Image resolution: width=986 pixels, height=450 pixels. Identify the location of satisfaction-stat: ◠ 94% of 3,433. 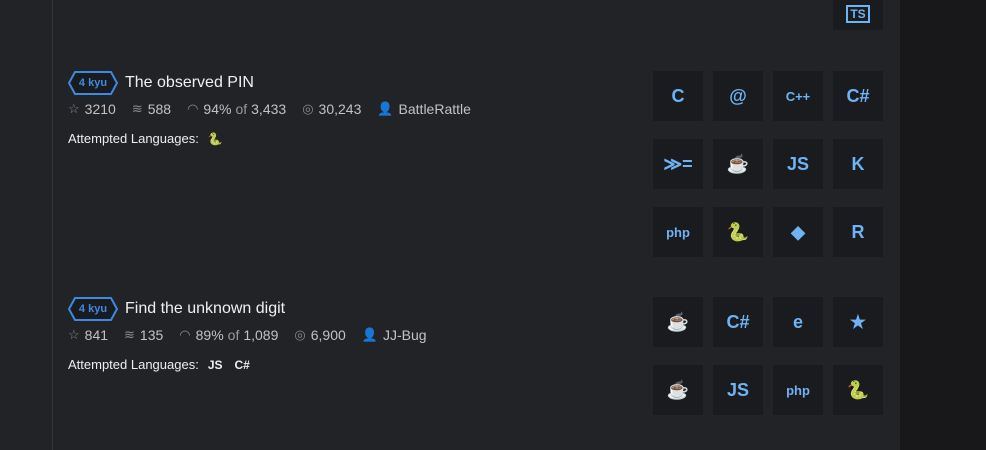
(236, 109).